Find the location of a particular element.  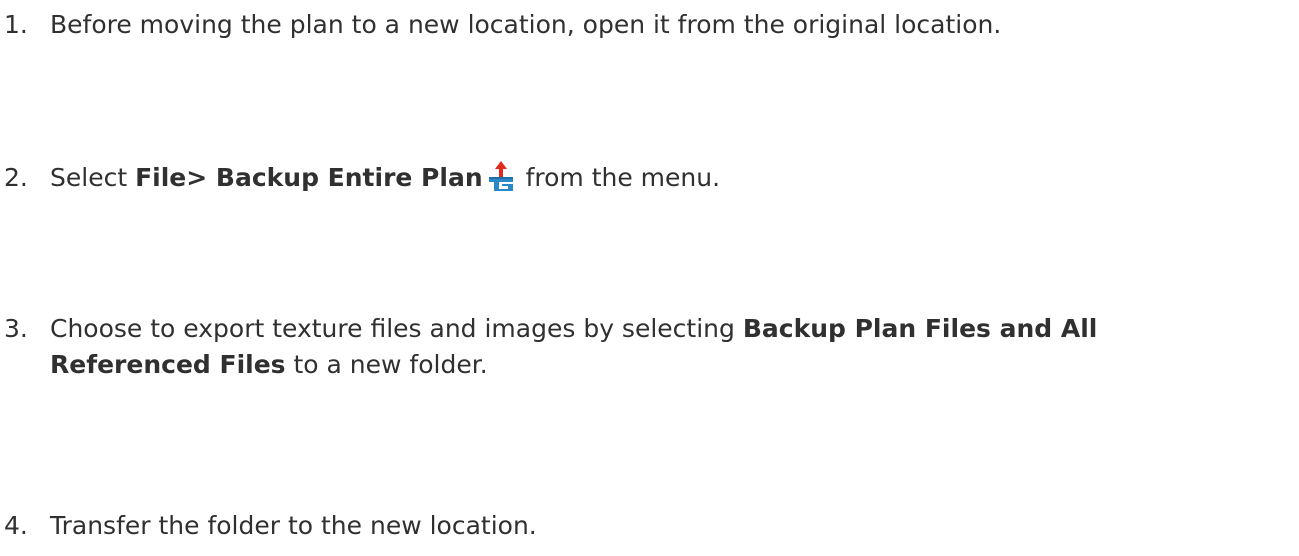

step-3-line-2: Referenced Files to a new folder. is located at coordinates (649, 365).